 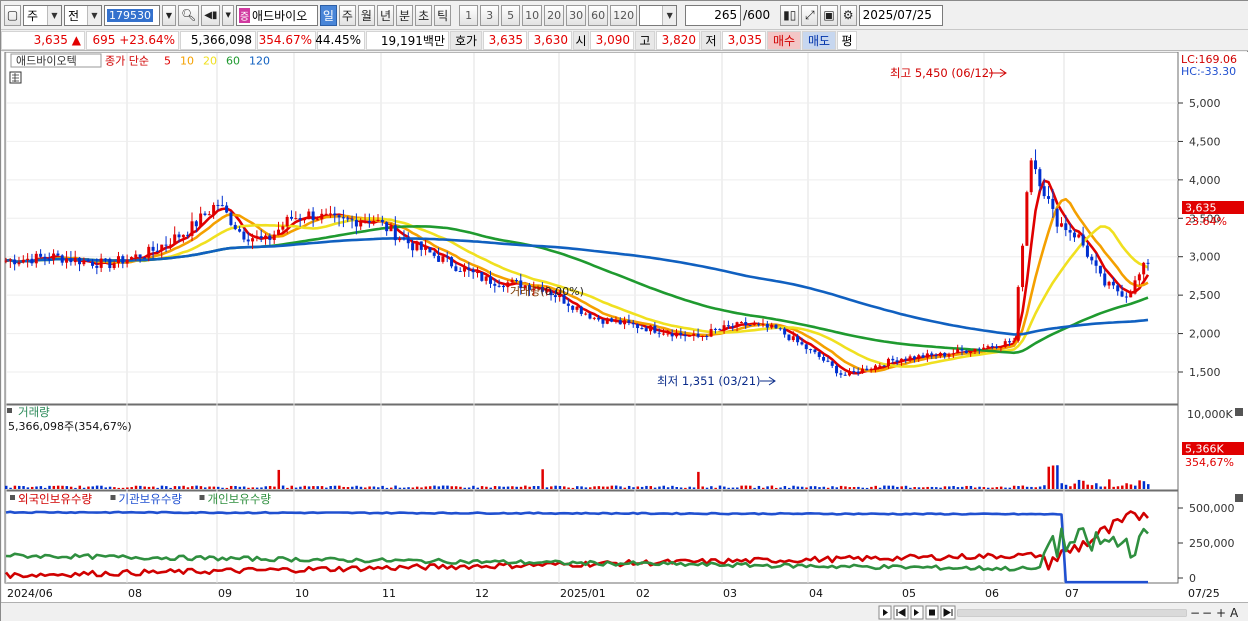 I want to click on zoom-out-icon: −, so click(x=1195, y=613).